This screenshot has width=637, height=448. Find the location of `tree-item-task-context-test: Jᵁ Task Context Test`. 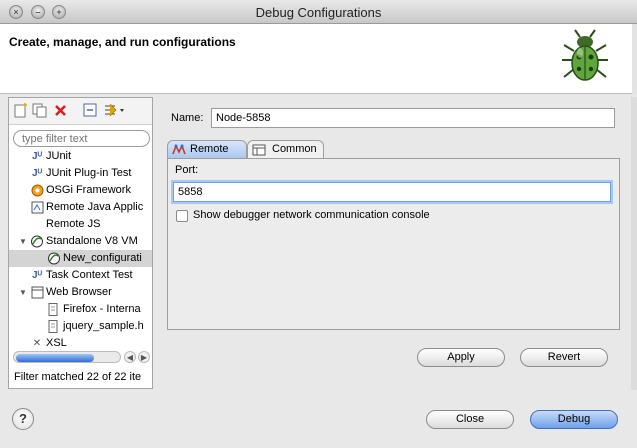

tree-item-task-context-test: Jᵁ Task Context Test is located at coordinates (80, 275).